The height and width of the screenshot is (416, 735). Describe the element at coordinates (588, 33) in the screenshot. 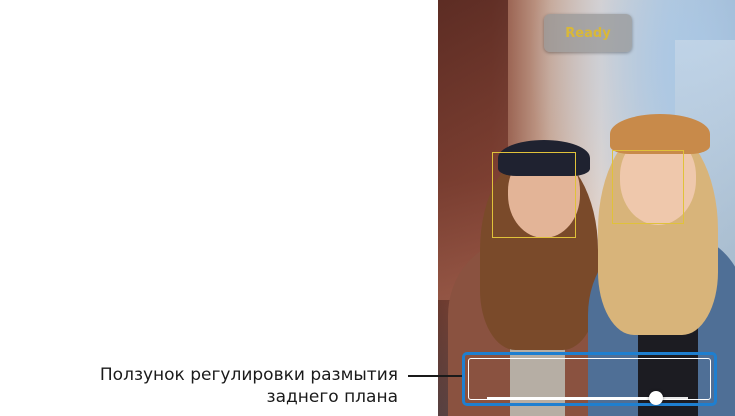

I see `ready-indicator: Ready` at that location.